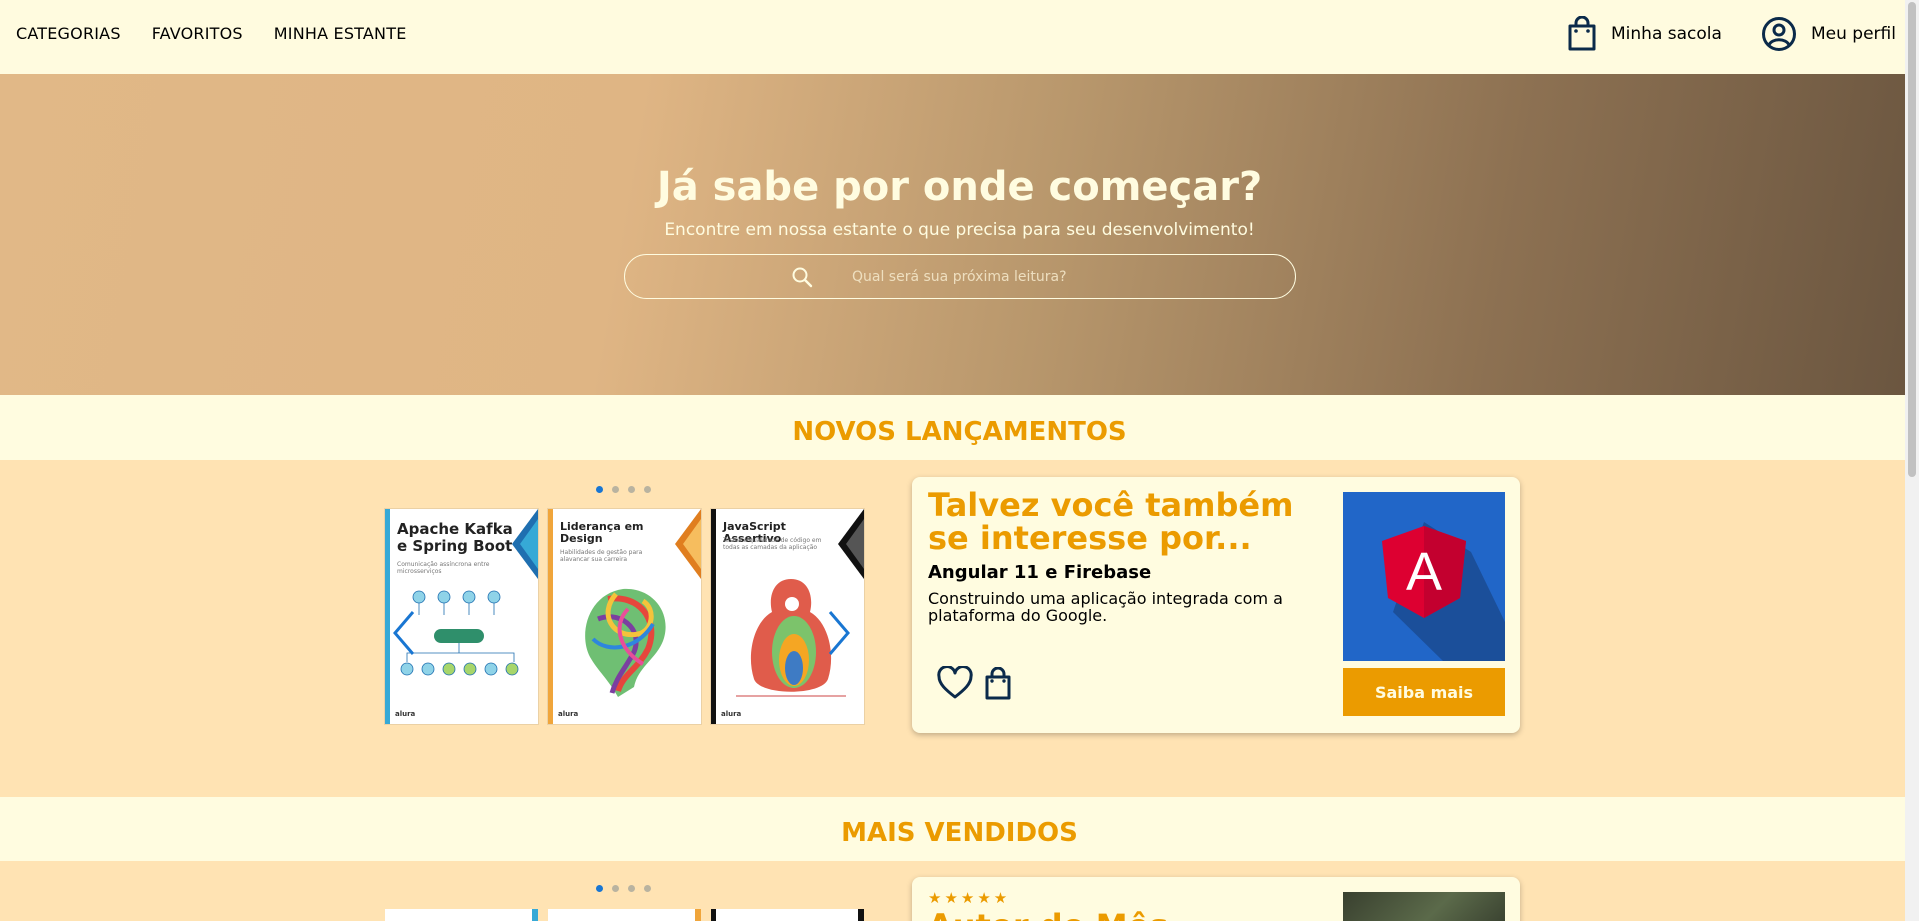 This screenshot has width=1919, height=921. Describe the element at coordinates (959, 187) in the screenshot. I see `hero-title: Já sabe por onde começar?` at that location.